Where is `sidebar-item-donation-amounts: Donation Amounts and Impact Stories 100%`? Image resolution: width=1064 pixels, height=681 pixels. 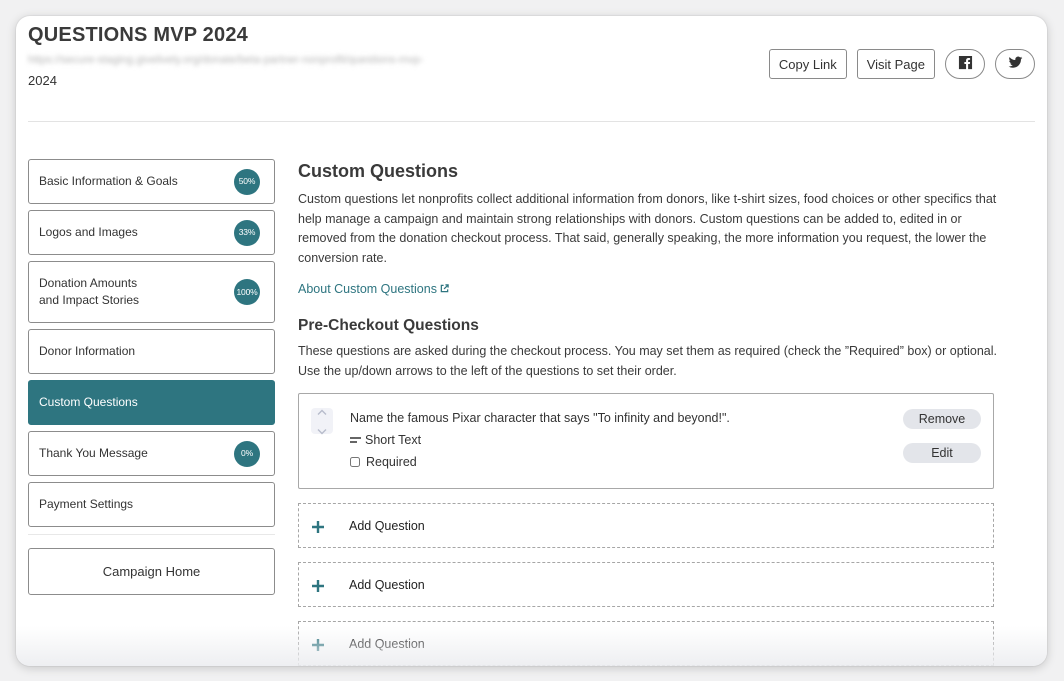 sidebar-item-donation-amounts: Donation Amounts and Impact Stories 100% is located at coordinates (151, 292).